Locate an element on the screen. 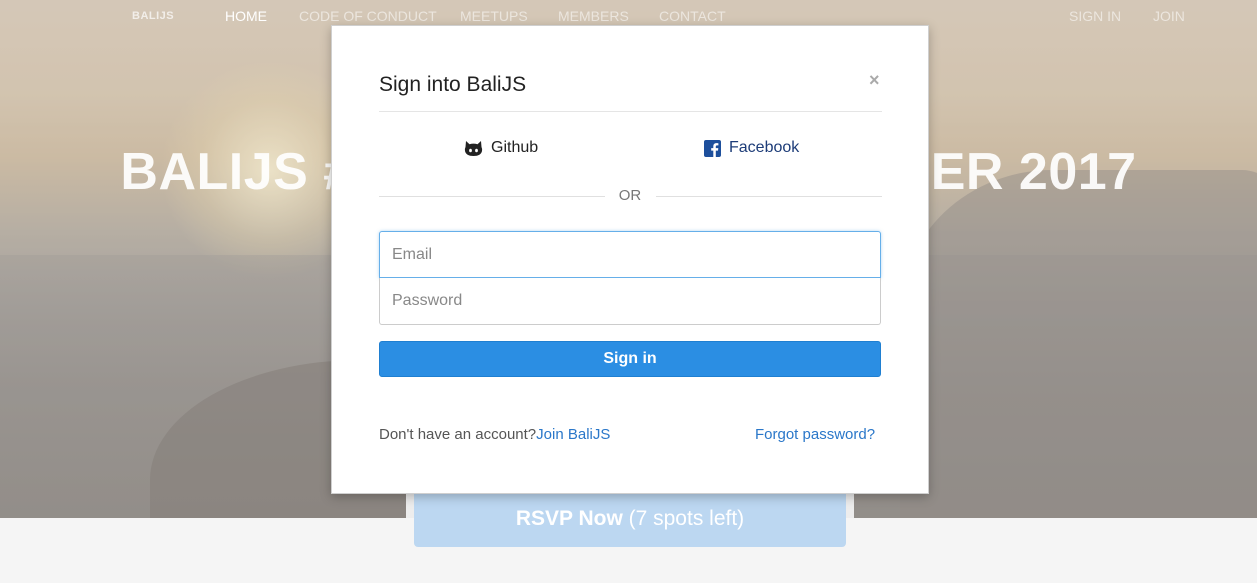 The height and width of the screenshot is (583, 1257). github-login-button: Github is located at coordinates (501, 148).